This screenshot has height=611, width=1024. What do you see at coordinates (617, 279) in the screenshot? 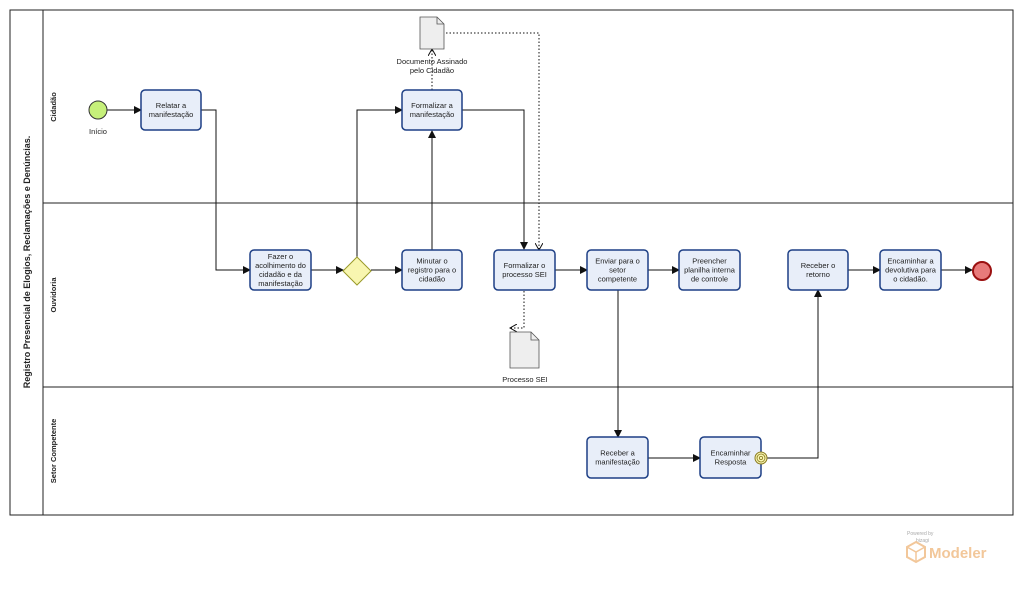
I see `task-label-line: competente` at bounding box center [617, 279].